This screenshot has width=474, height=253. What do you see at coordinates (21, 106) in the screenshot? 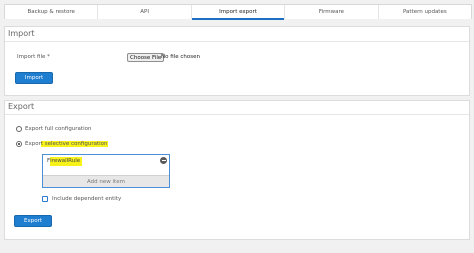
I see `export-title: Export` at bounding box center [21, 106].